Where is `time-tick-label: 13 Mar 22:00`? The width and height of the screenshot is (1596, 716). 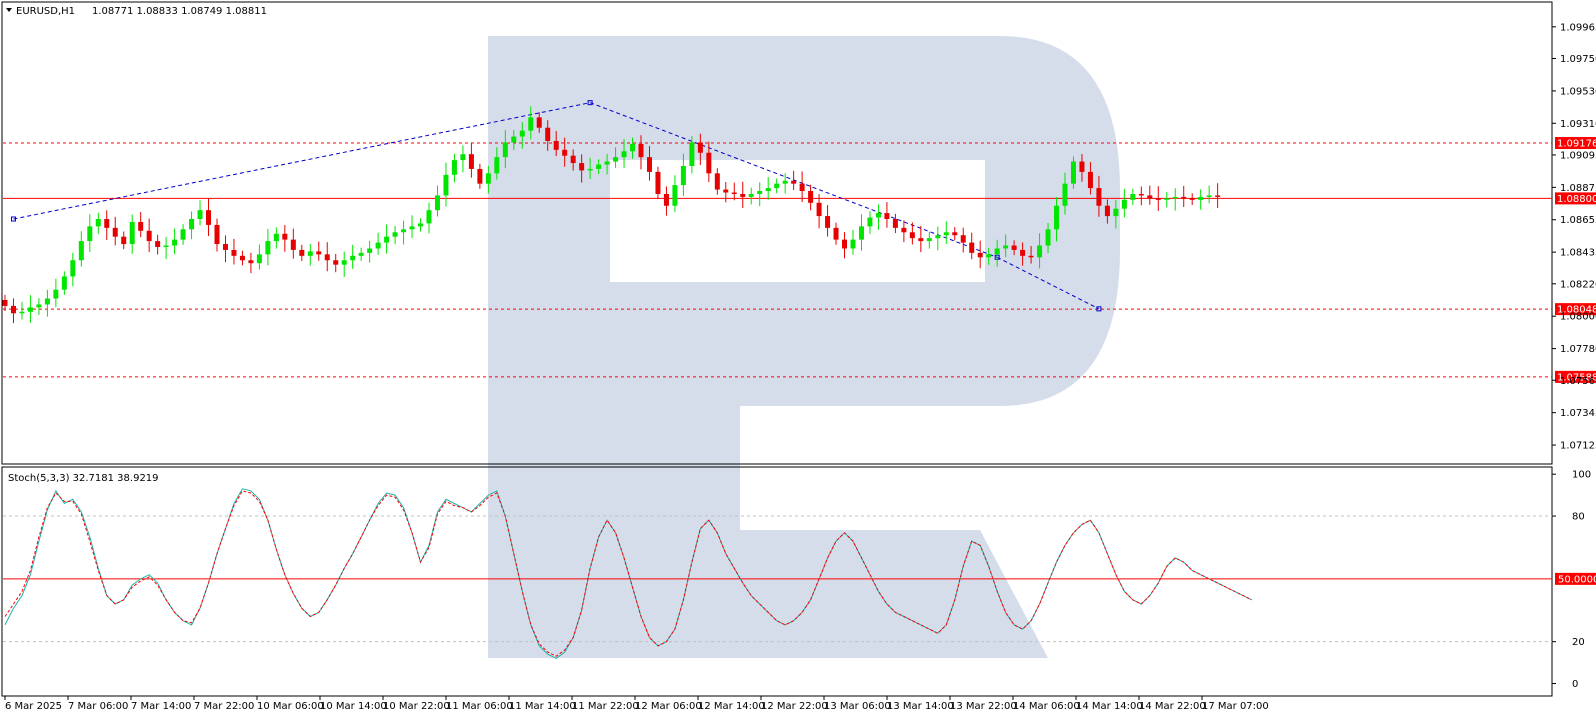
time-tick-label: 13 Mar 22:00 is located at coordinates (983, 706).